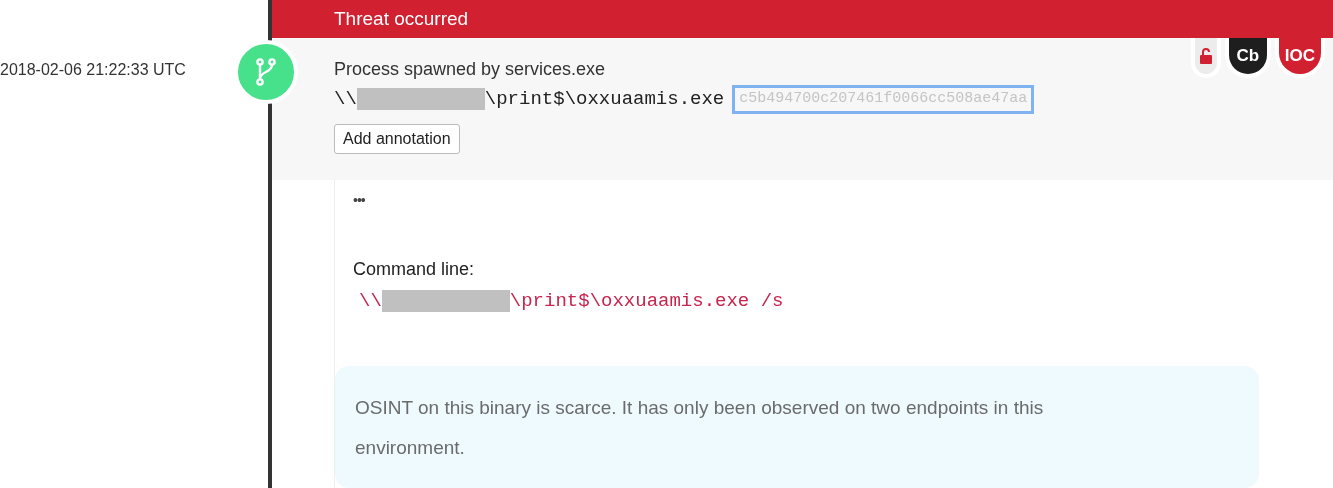  What do you see at coordinates (646, 301) in the screenshot?
I see `command-text: \print$\oxxuaamis.exe /s` at bounding box center [646, 301].